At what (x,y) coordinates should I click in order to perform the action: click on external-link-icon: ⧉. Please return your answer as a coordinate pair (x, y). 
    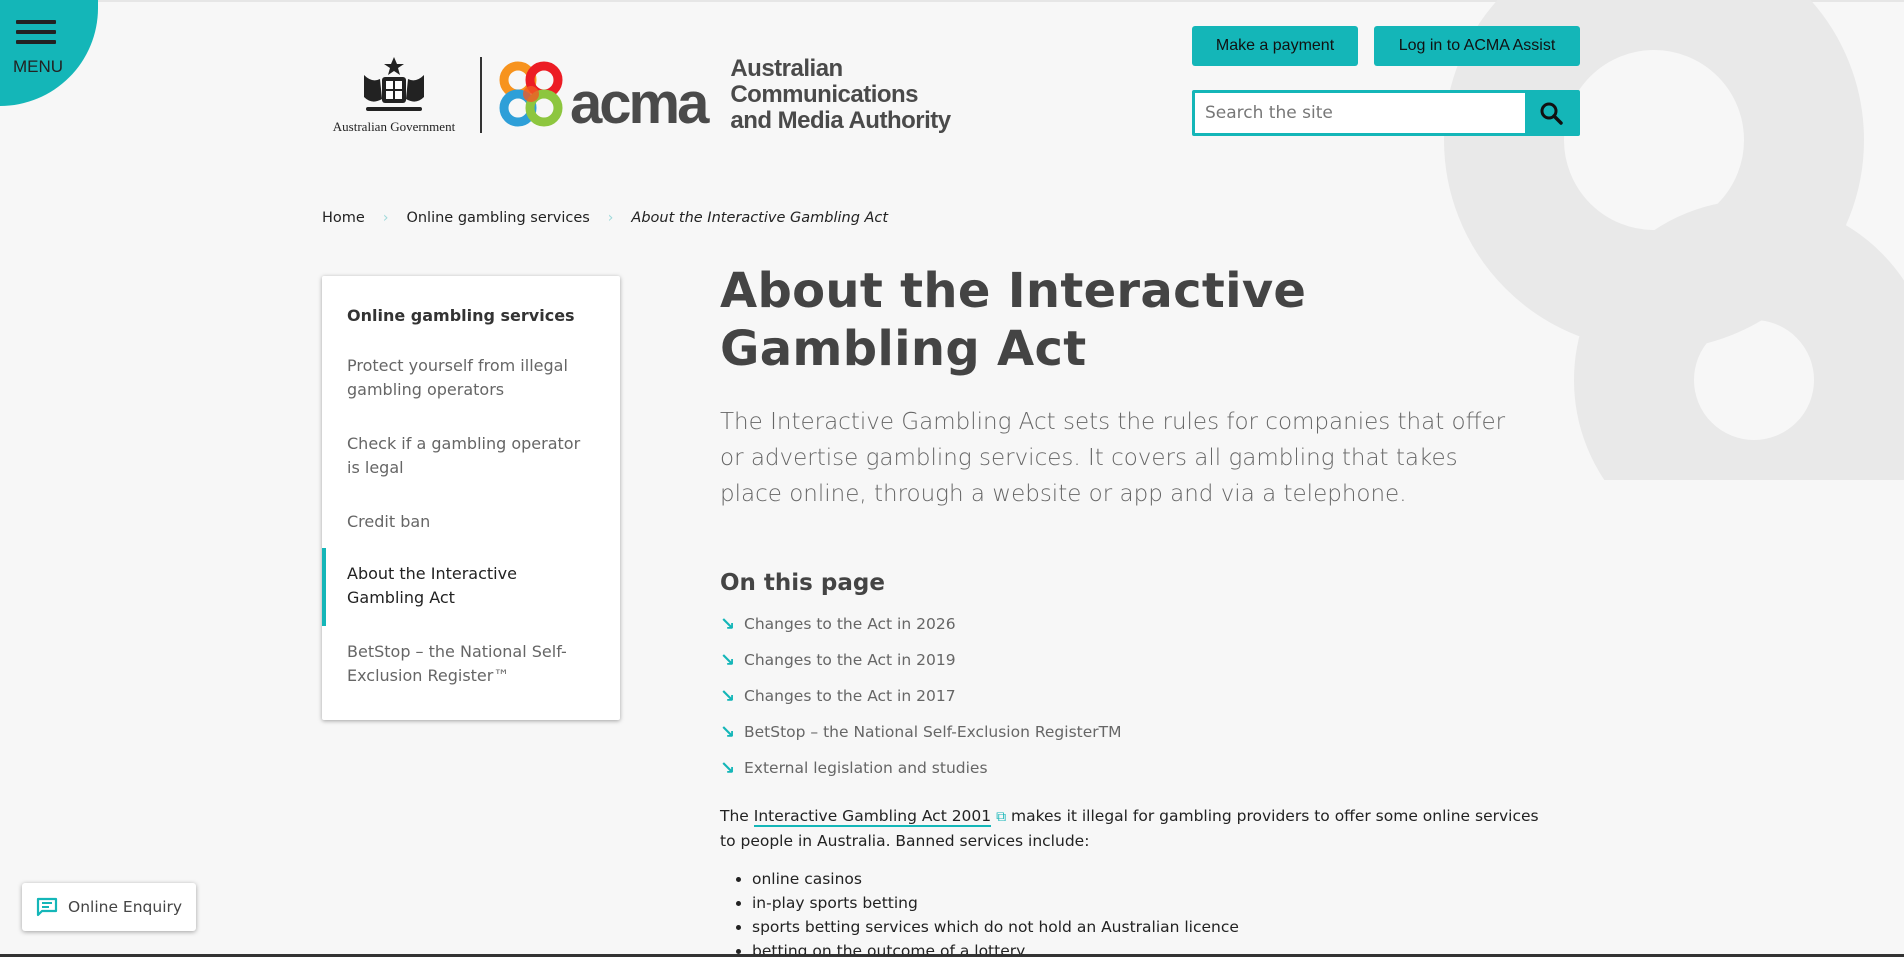
    Looking at the image, I should click on (1001, 817).